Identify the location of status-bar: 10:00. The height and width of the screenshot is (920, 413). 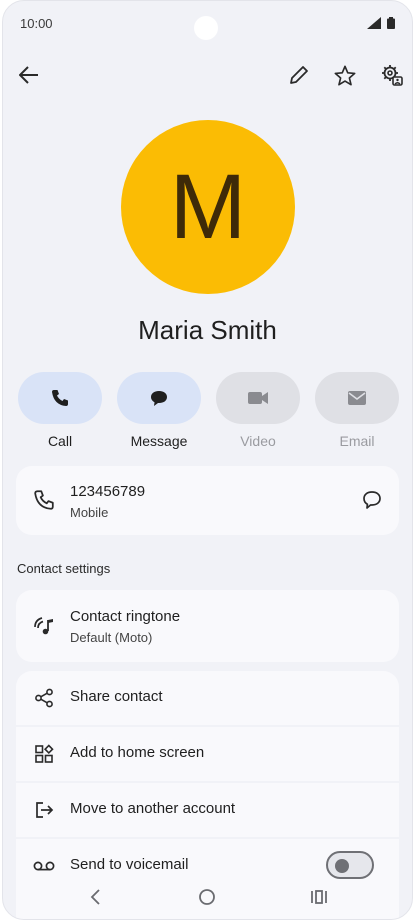
(207, 23).